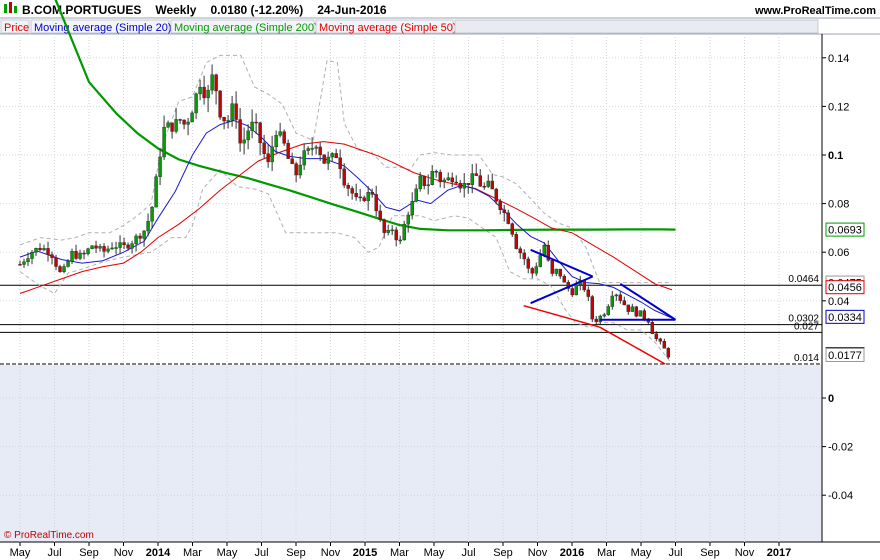 Image resolution: width=880 pixels, height=560 pixels. What do you see at coordinates (845, 356) in the screenshot?
I see `price-tag-label: 0.0177` at bounding box center [845, 356].